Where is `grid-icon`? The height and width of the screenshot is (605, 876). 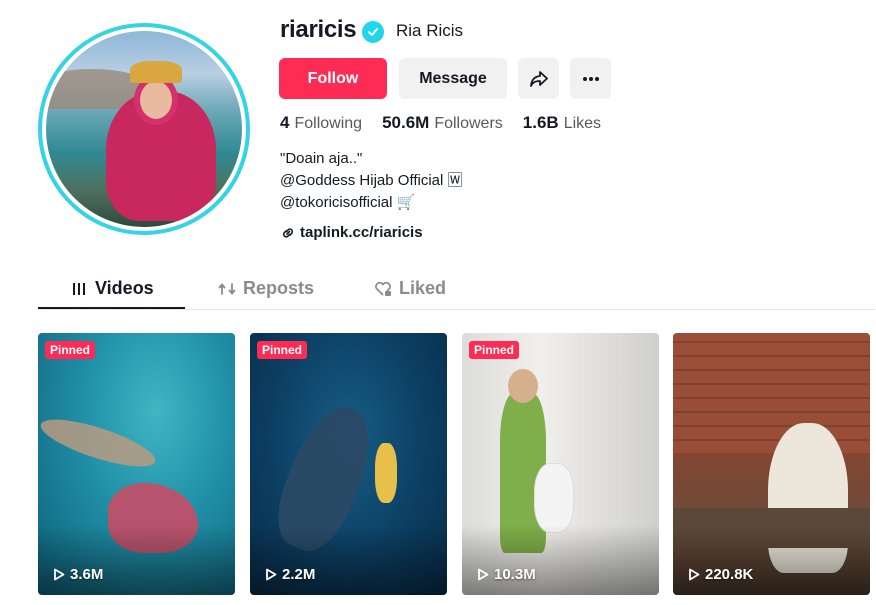 grid-icon is located at coordinates (79, 288).